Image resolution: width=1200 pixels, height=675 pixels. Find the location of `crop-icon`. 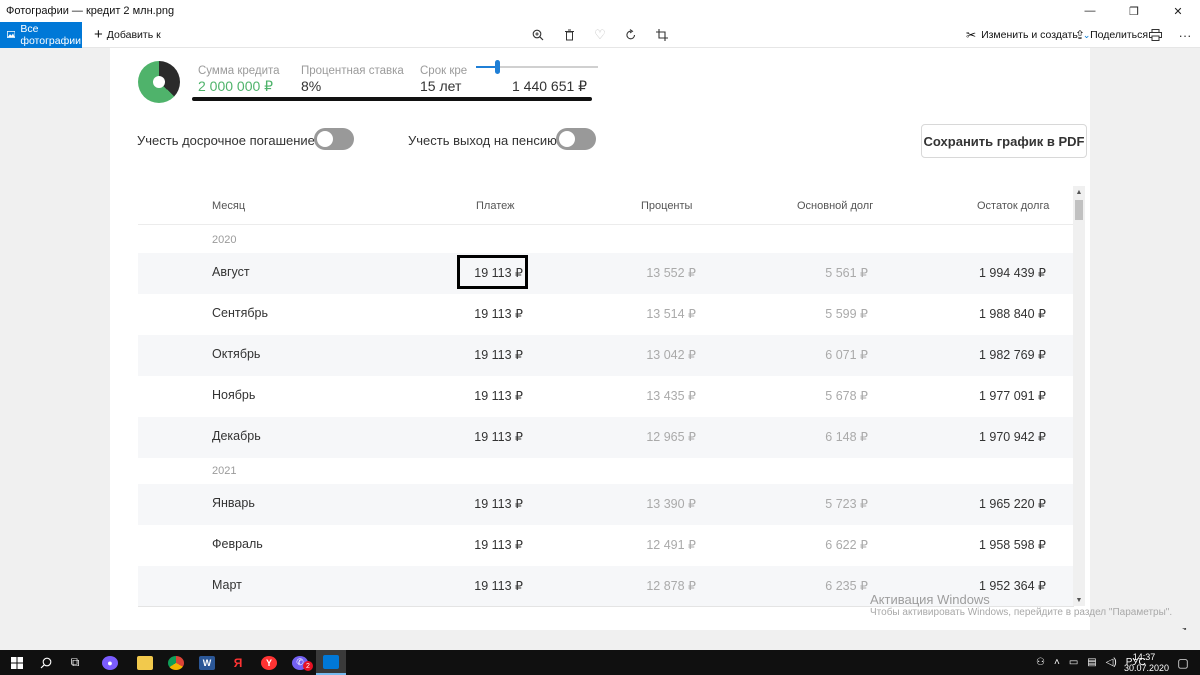

crop-icon is located at coordinates (662, 35).